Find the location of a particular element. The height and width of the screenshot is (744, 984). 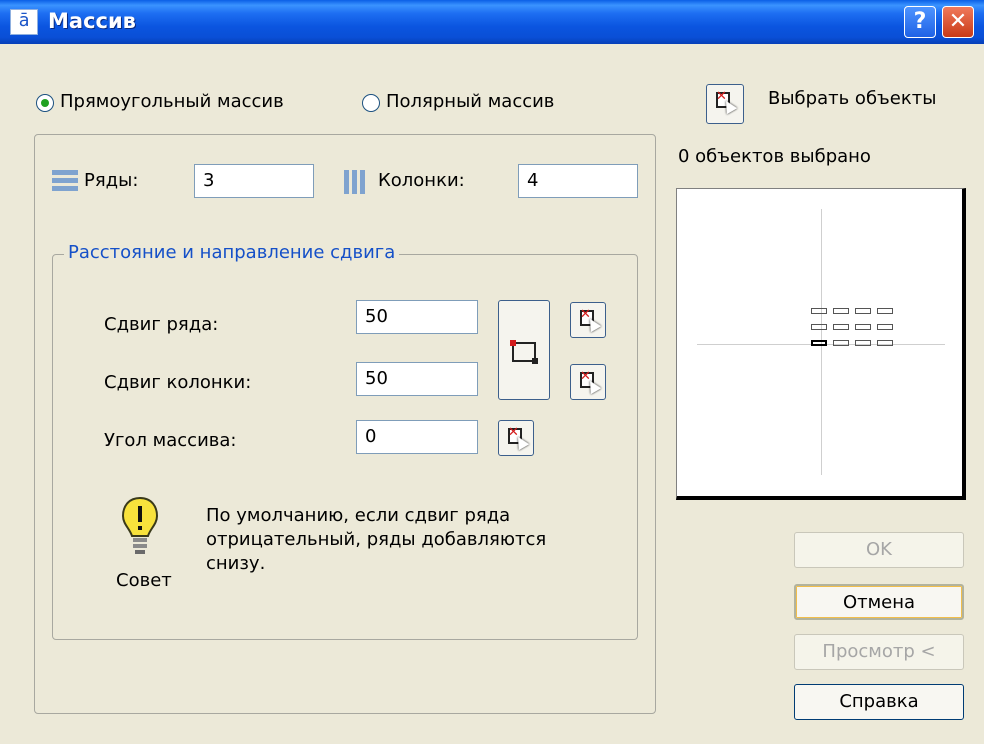

select-objects-button: ✕ is located at coordinates (725, 104).